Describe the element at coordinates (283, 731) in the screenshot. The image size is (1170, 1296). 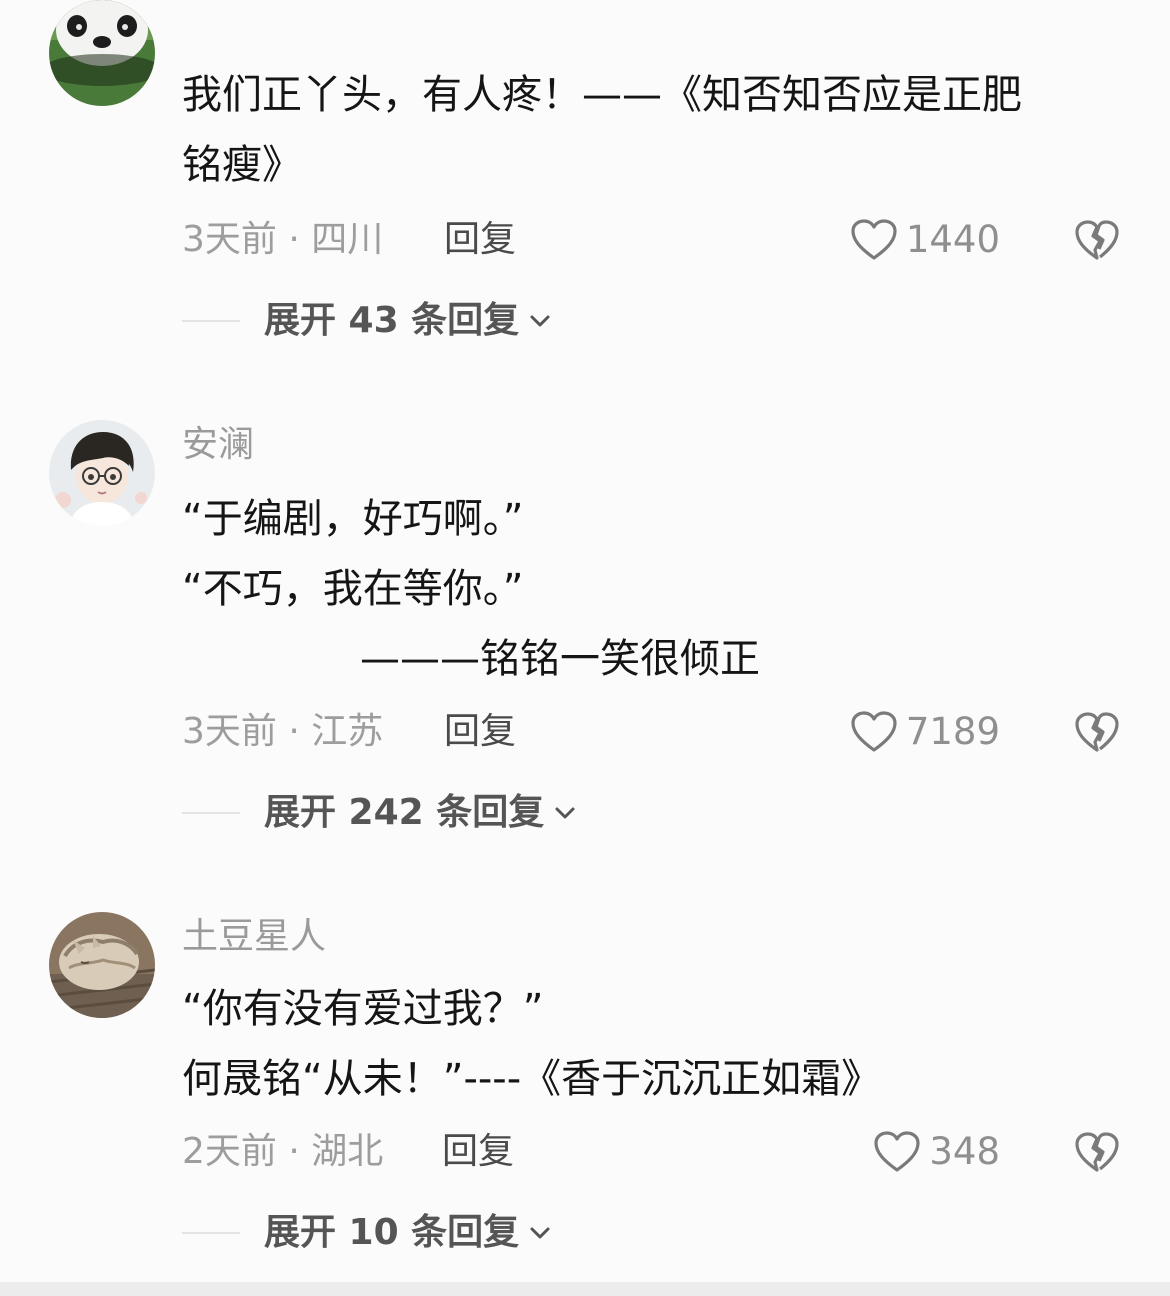
I see `time-location: 3天前 · 江苏` at that location.